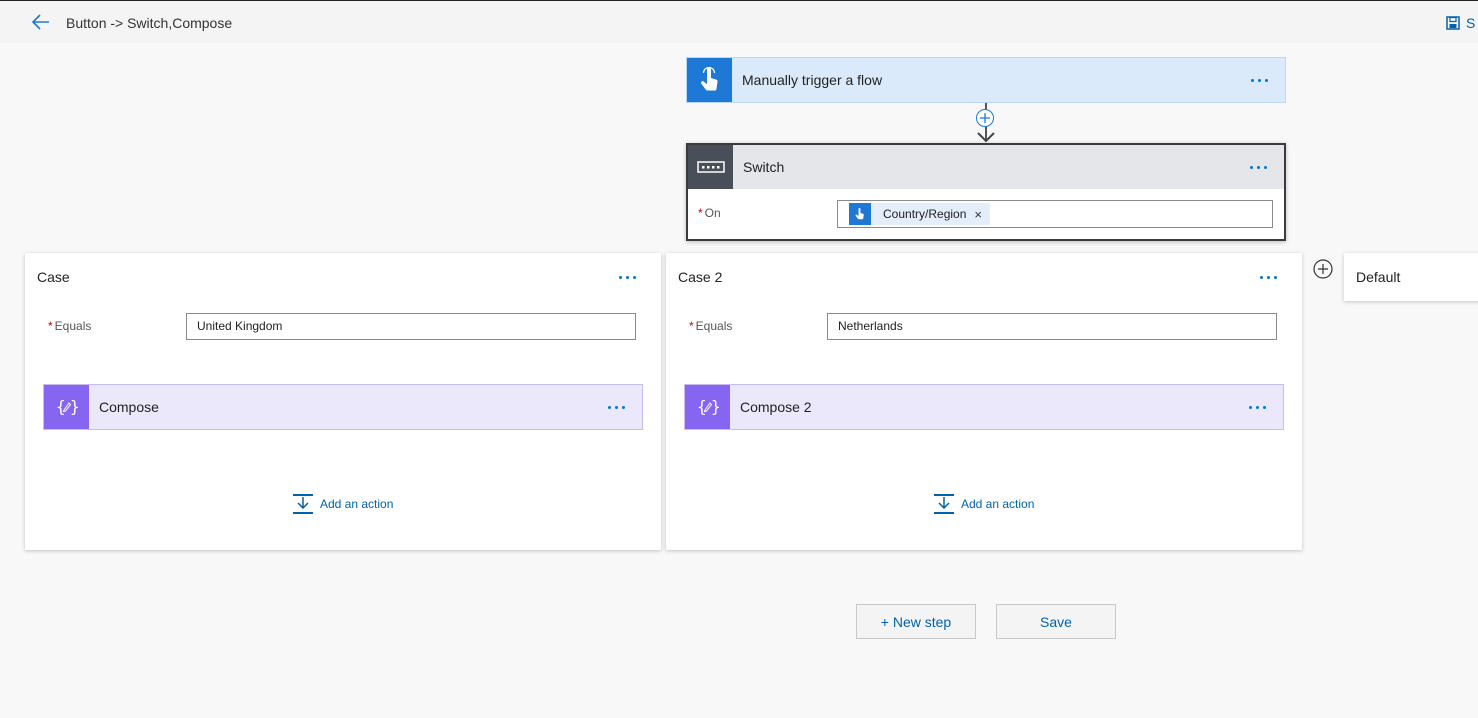  Describe the element at coordinates (1471, 23) in the screenshot. I see `save-top-label: S` at that location.